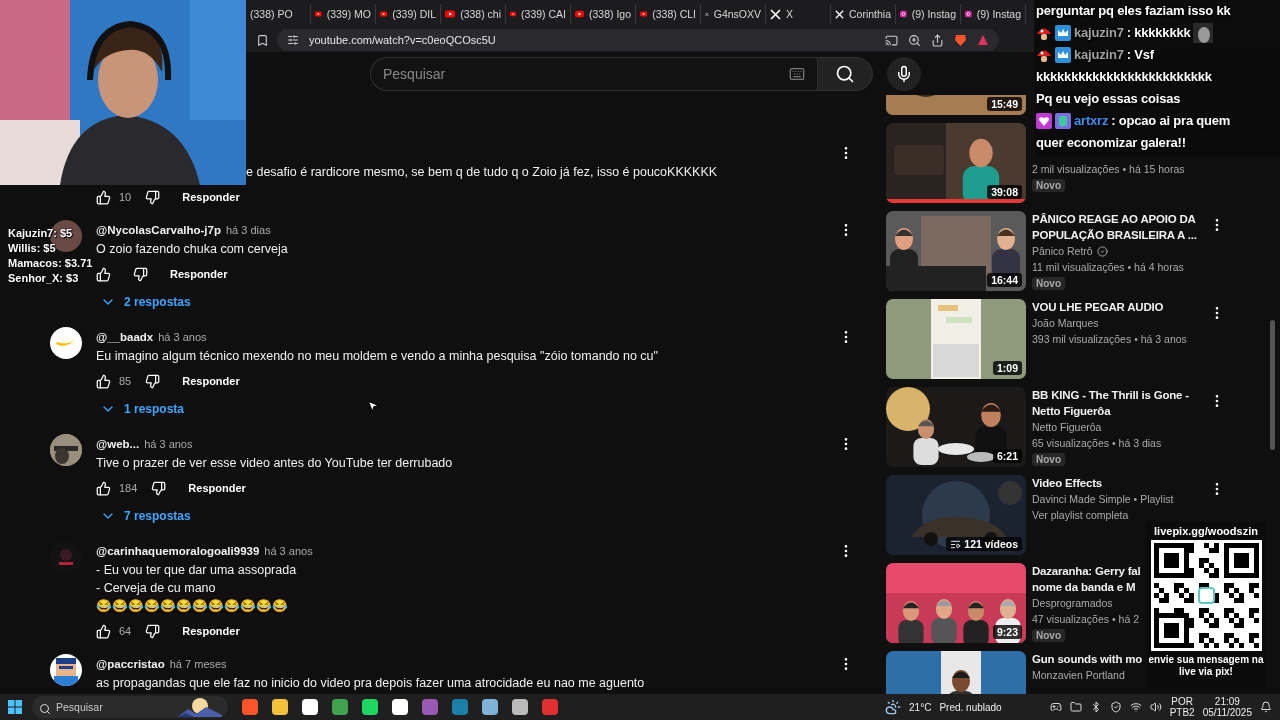  What do you see at coordinates (293, 40) in the screenshot?
I see `site-settings-icon` at bounding box center [293, 40].